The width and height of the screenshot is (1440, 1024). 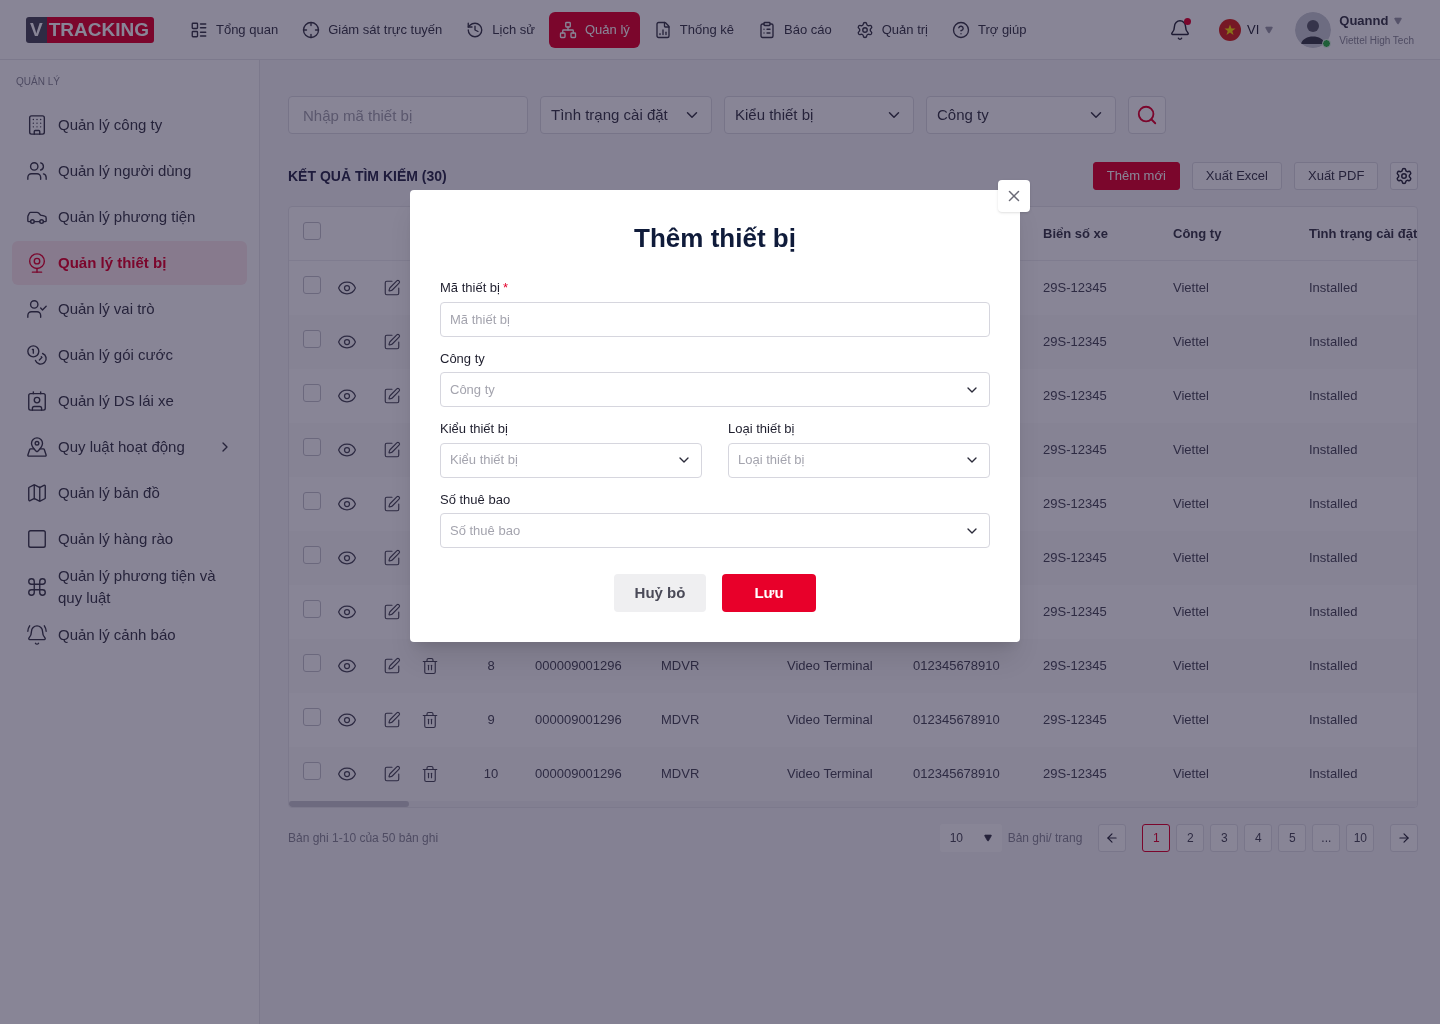 What do you see at coordinates (129, 309) in the screenshot?
I see `sidebar-item: Quản lý vai trò` at bounding box center [129, 309].